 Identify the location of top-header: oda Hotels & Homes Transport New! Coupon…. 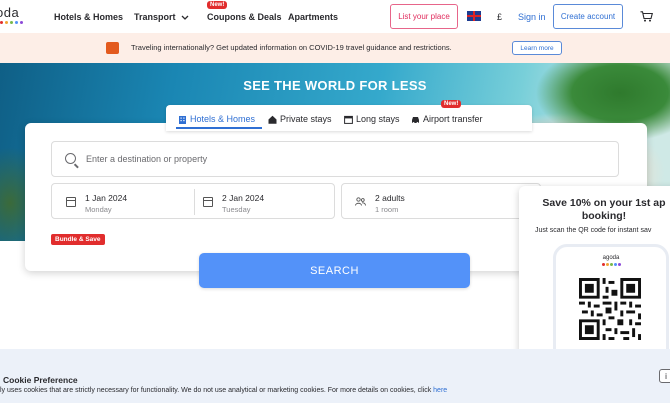
(335, 16).